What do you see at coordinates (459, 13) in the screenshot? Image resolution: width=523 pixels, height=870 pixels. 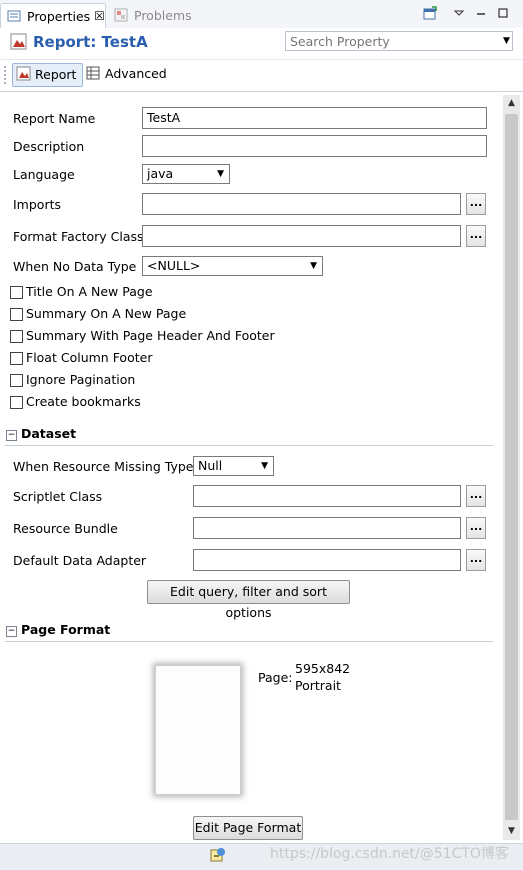 I see `view-menu-icon` at bounding box center [459, 13].